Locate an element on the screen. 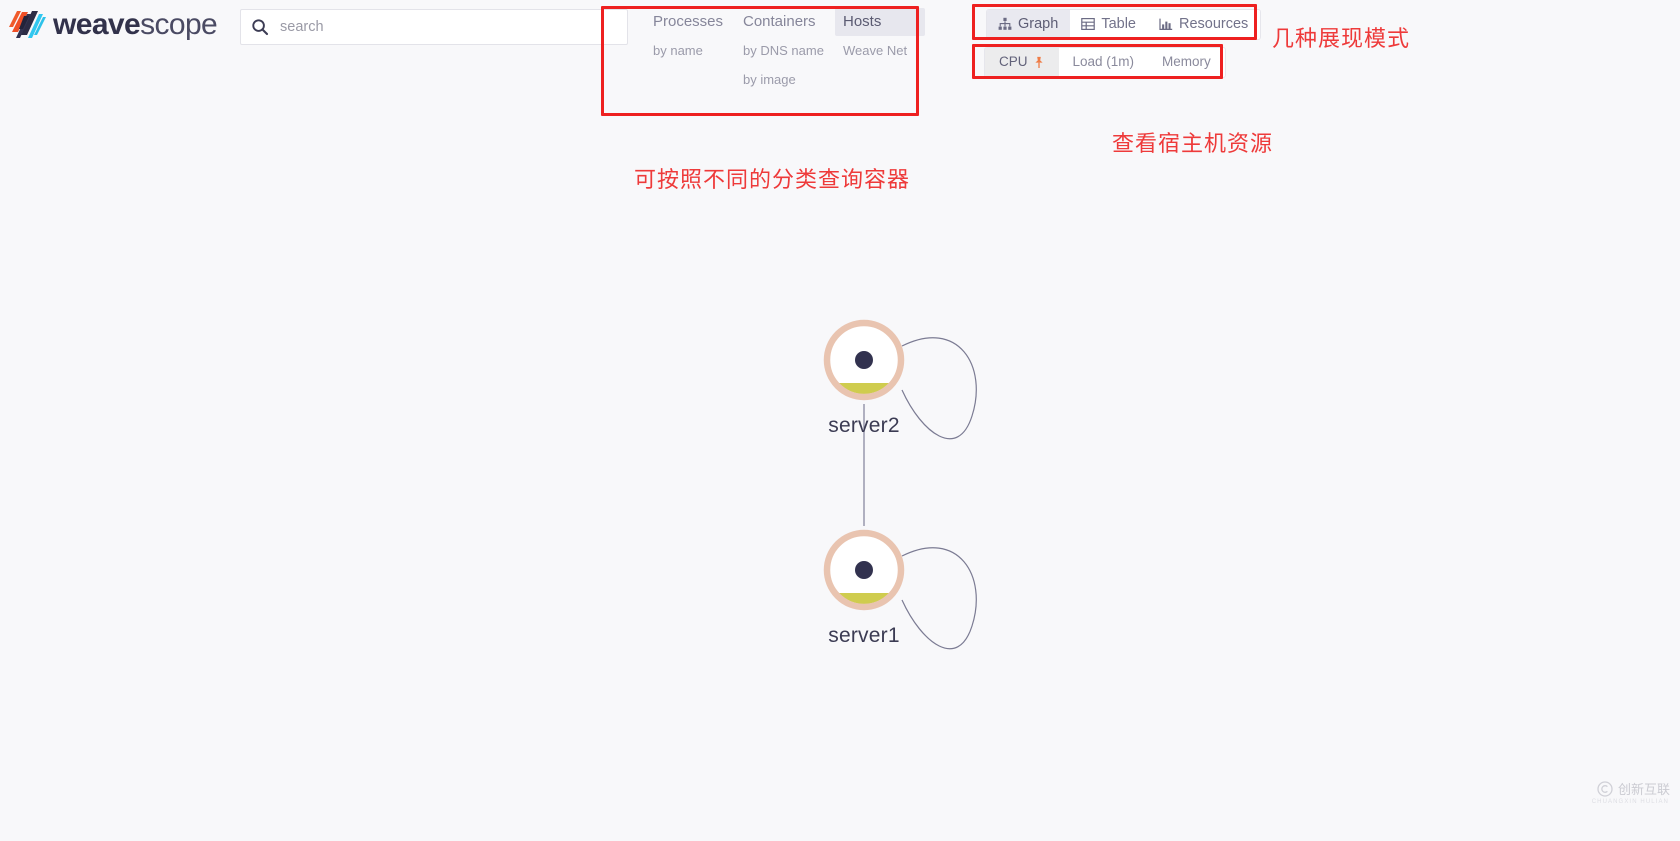 The image size is (1680, 841). watermark: 创新互联 CHUANGXIN HULIAN is located at coordinates (1631, 792).